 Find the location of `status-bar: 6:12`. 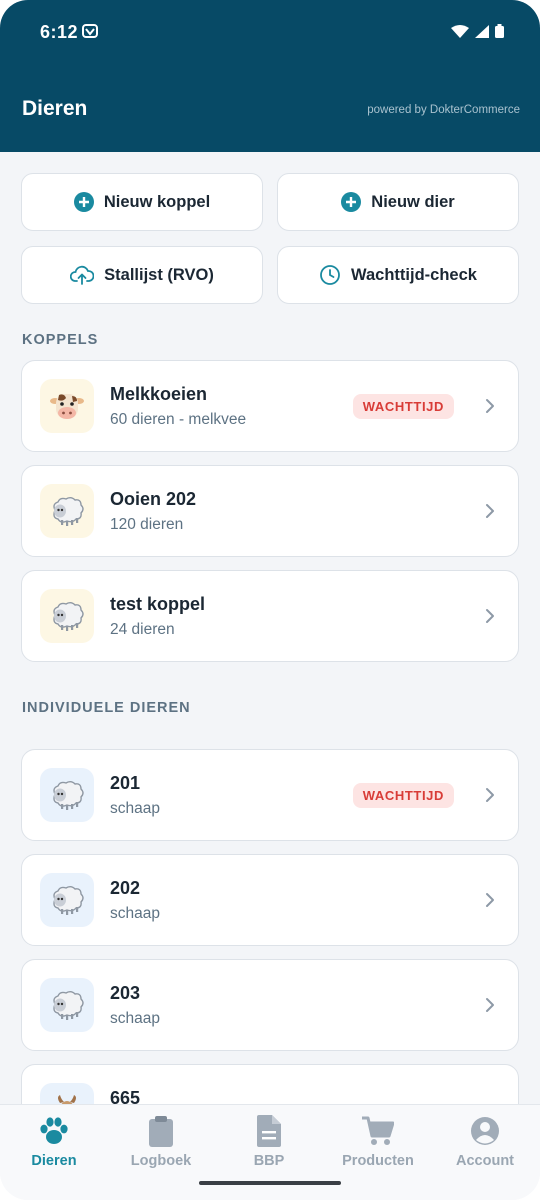

status-bar: 6:12 is located at coordinates (270, 30).